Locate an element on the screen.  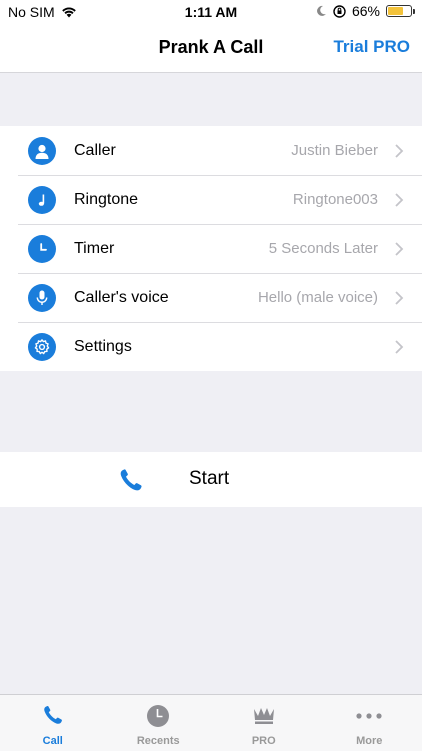
ringtone-value: Ringtone003 is located at coordinates (335, 199).